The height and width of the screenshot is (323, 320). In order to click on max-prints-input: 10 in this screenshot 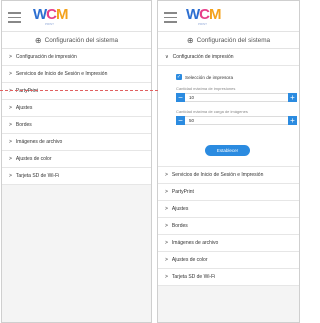, I will do `click(236, 97)`.